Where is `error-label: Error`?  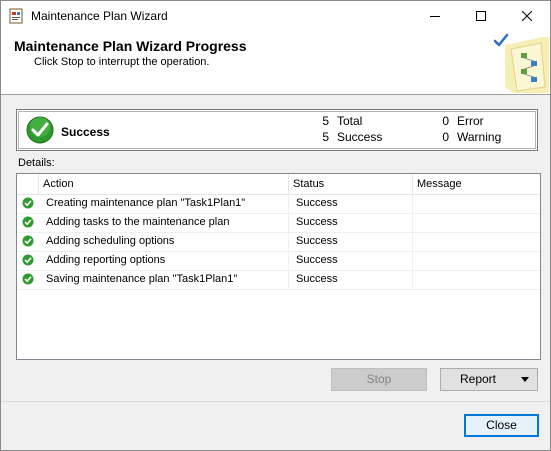 error-label: Error is located at coordinates (470, 121).